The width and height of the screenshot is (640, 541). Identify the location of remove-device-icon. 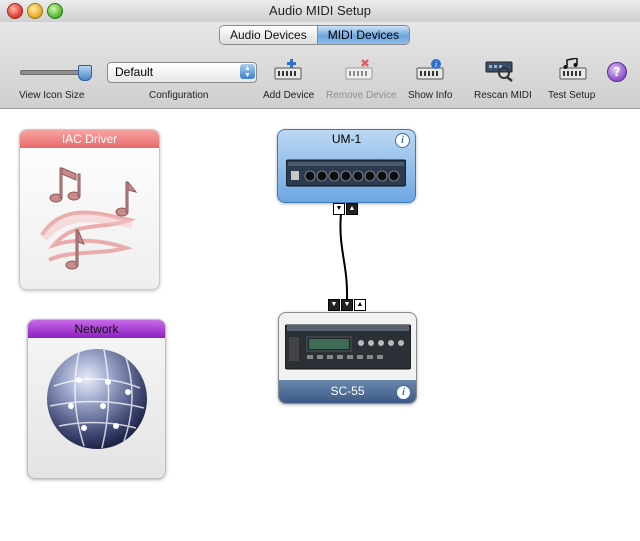
(359, 69).